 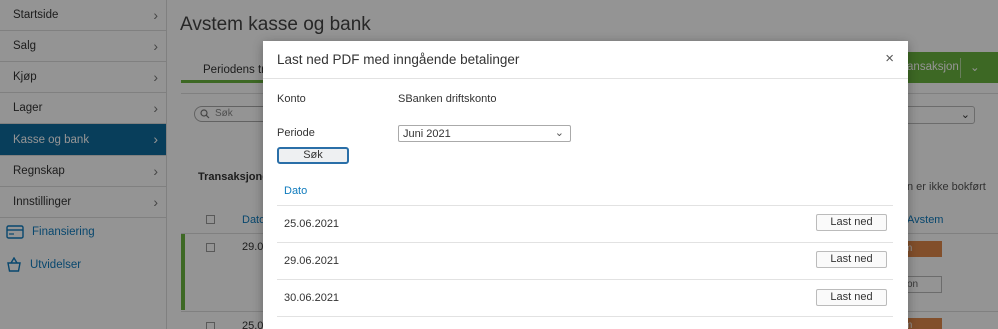 I want to click on periode-select: Juni 2021 ⌄, so click(x=484, y=133).